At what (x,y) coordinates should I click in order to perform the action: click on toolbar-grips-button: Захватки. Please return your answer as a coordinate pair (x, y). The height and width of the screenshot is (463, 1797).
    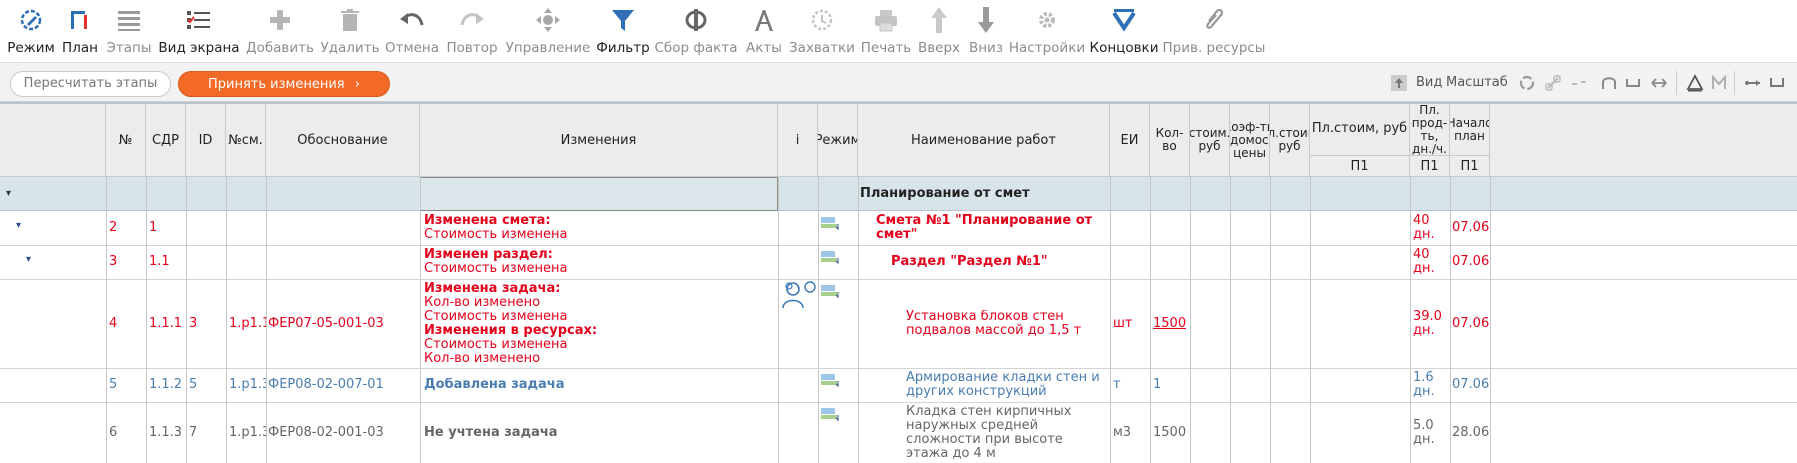
    Looking at the image, I should click on (822, 31).